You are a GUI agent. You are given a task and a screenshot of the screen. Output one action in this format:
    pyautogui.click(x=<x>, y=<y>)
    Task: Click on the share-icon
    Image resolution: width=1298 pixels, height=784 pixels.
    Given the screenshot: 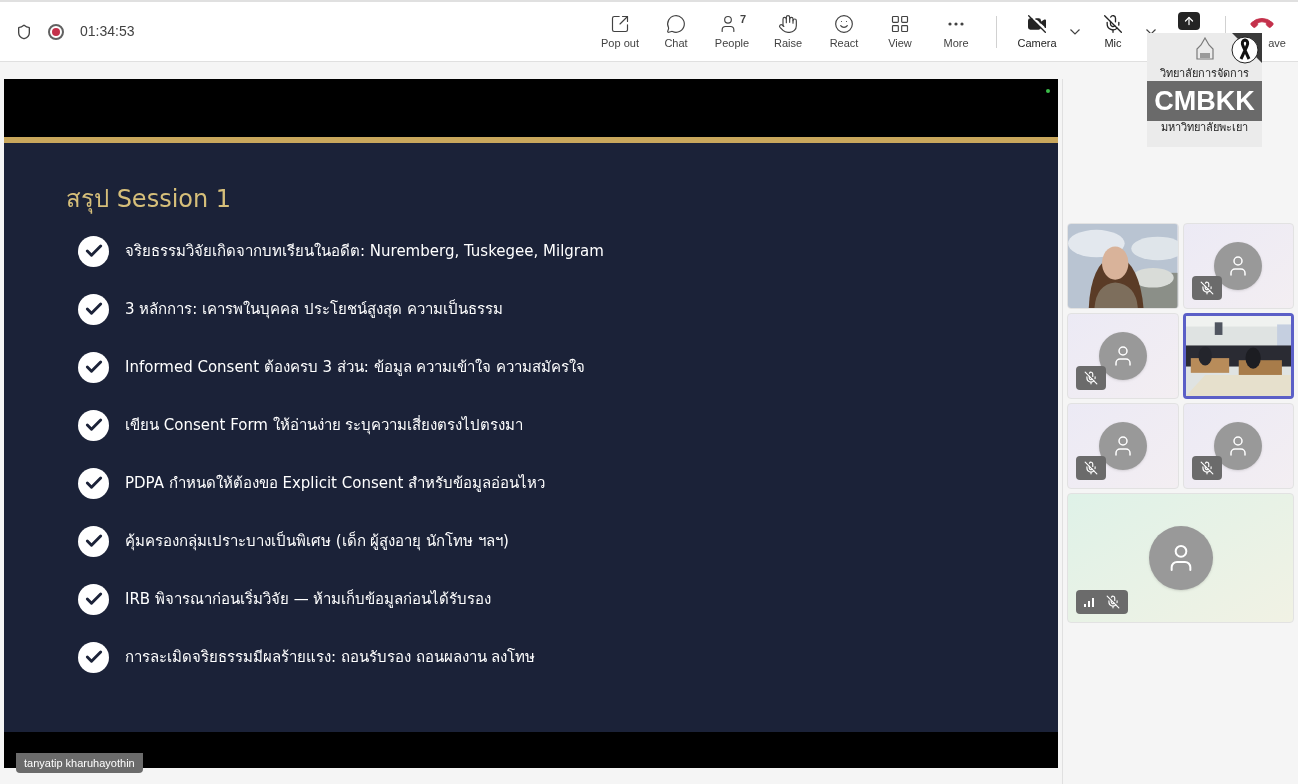 What is the action you would take?
    pyautogui.click(x=1189, y=20)
    